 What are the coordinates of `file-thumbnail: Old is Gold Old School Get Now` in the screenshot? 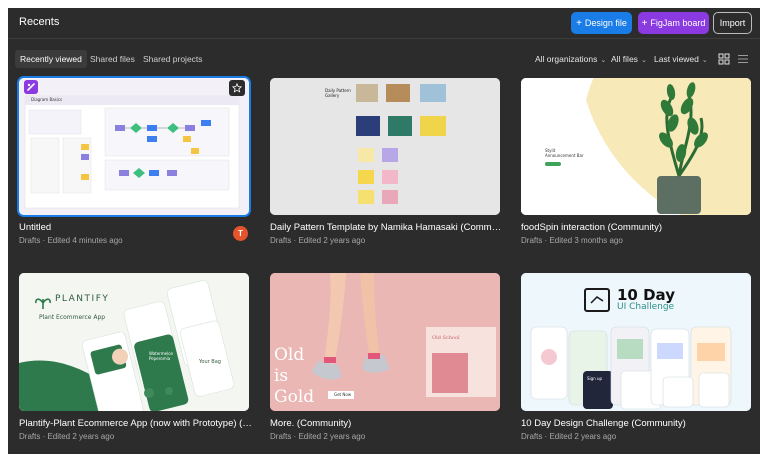 It's located at (385, 342).